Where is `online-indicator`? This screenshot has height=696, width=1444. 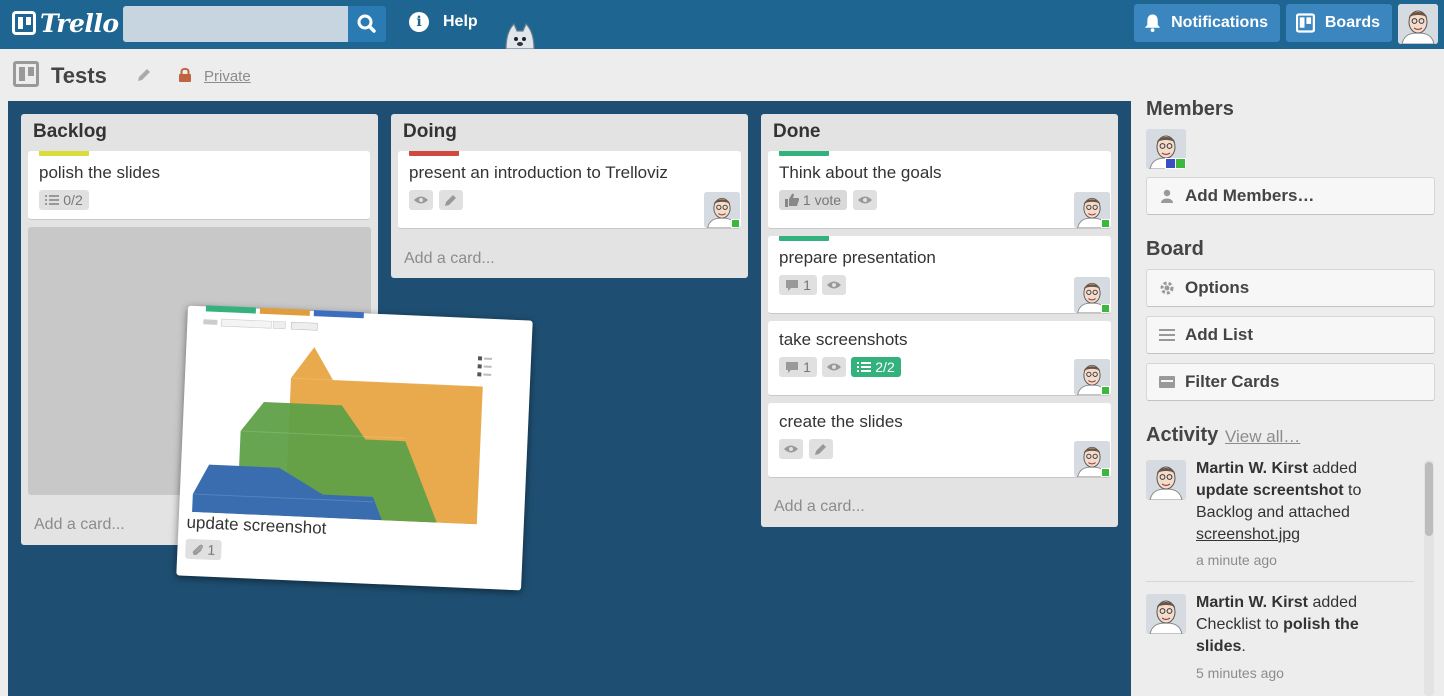
online-indicator is located at coordinates (1180, 163).